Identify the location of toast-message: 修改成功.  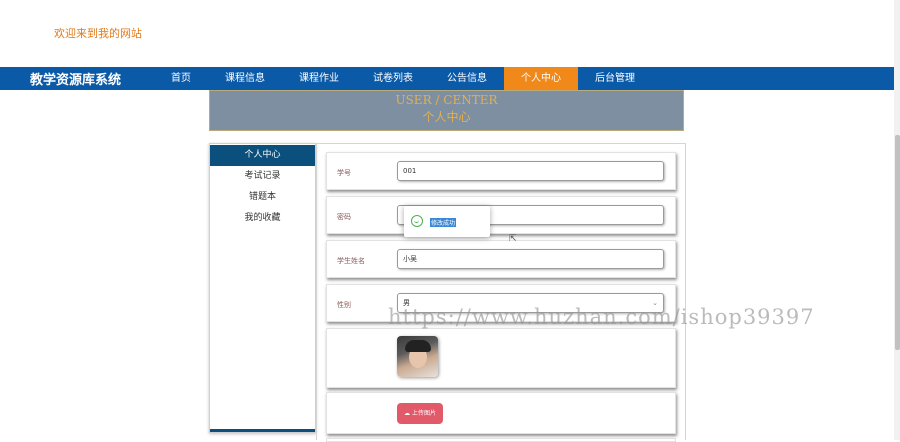
(443, 222).